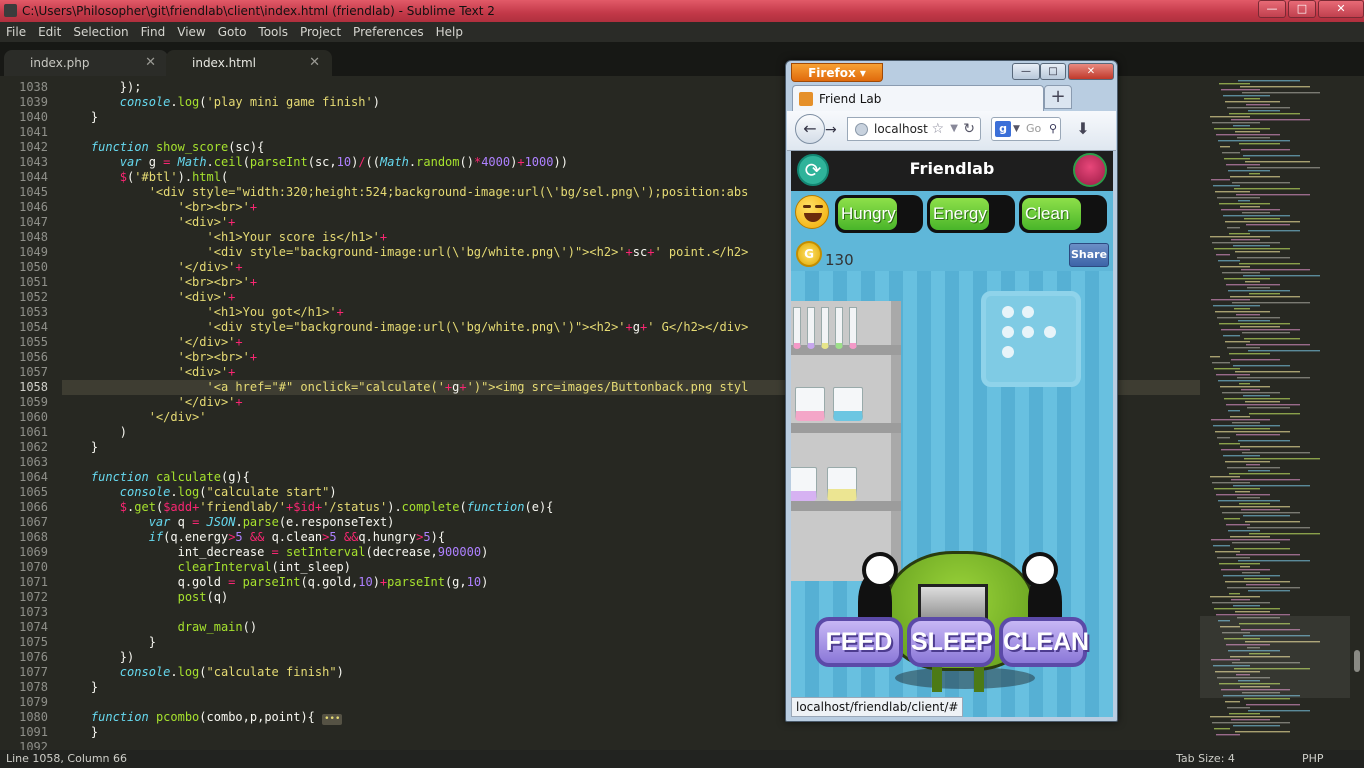 Image resolution: width=1364 pixels, height=768 pixels. I want to click on search-bar: g ▼ Go ⚲, so click(1026, 129).